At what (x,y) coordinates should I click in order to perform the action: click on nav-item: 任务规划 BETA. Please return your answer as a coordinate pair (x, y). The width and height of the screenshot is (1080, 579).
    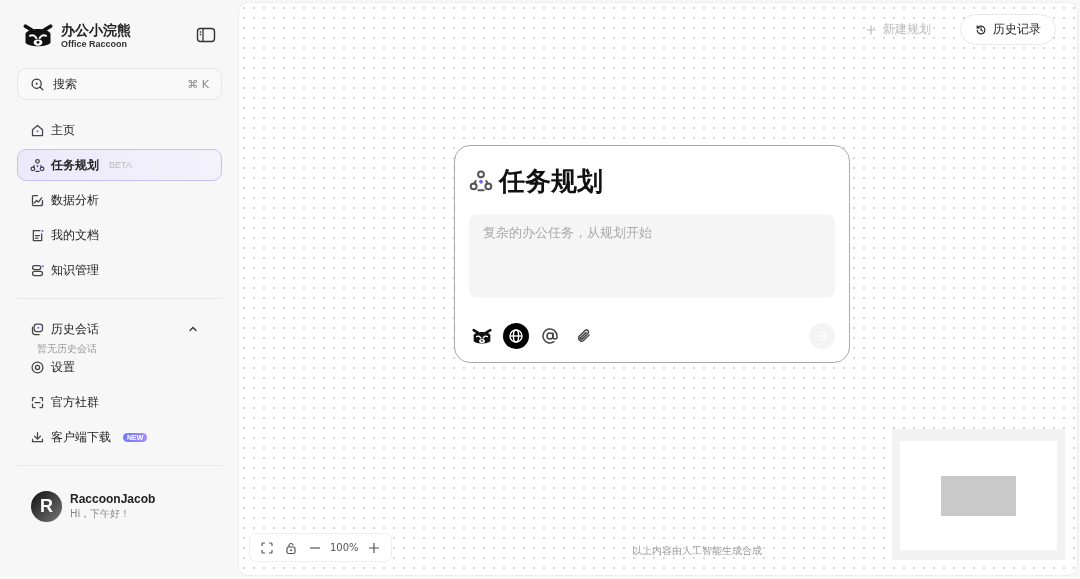
    Looking at the image, I should click on (119, 165).